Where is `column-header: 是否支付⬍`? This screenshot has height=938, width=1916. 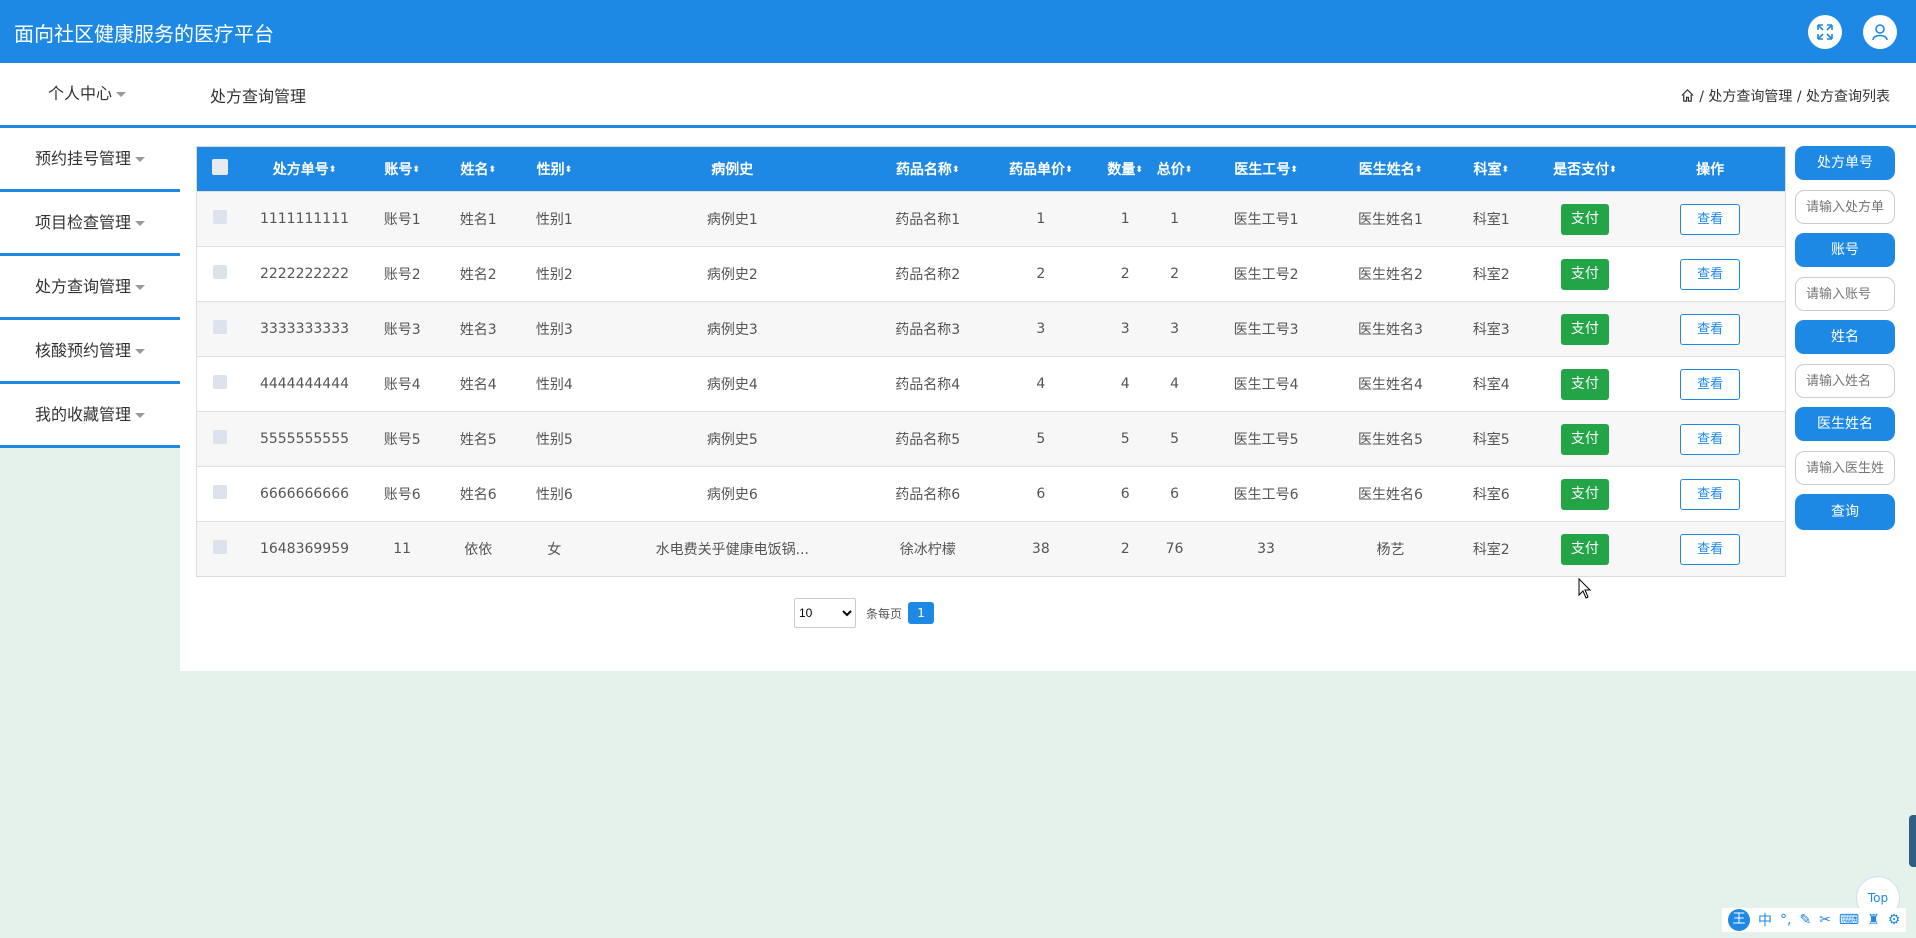 column-header: 是否支付⬍ is located at coordinates (1585, 169).